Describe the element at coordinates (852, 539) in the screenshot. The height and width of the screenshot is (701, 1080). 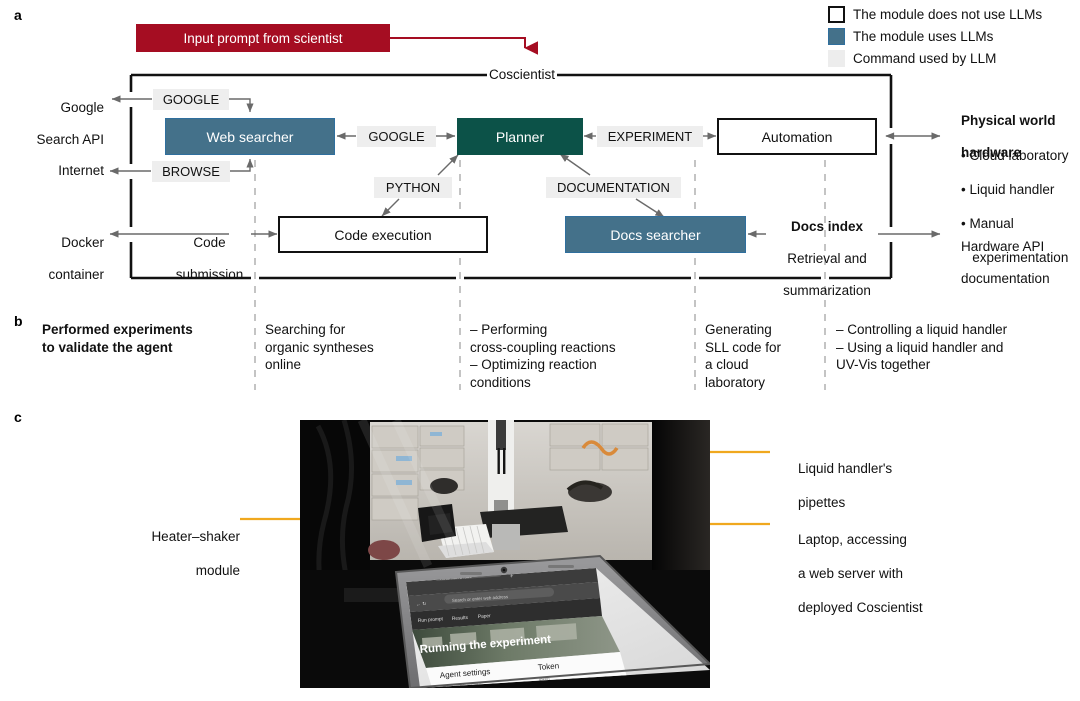
I see `annotation-line: Laptop, accessing` at that location.